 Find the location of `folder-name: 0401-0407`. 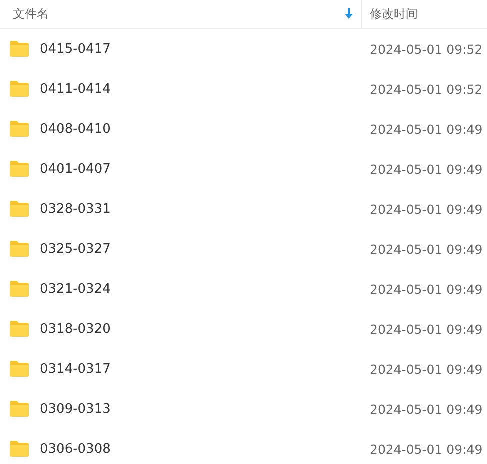

folder-name: 0401-0407 is located at coordinates (75, 169).